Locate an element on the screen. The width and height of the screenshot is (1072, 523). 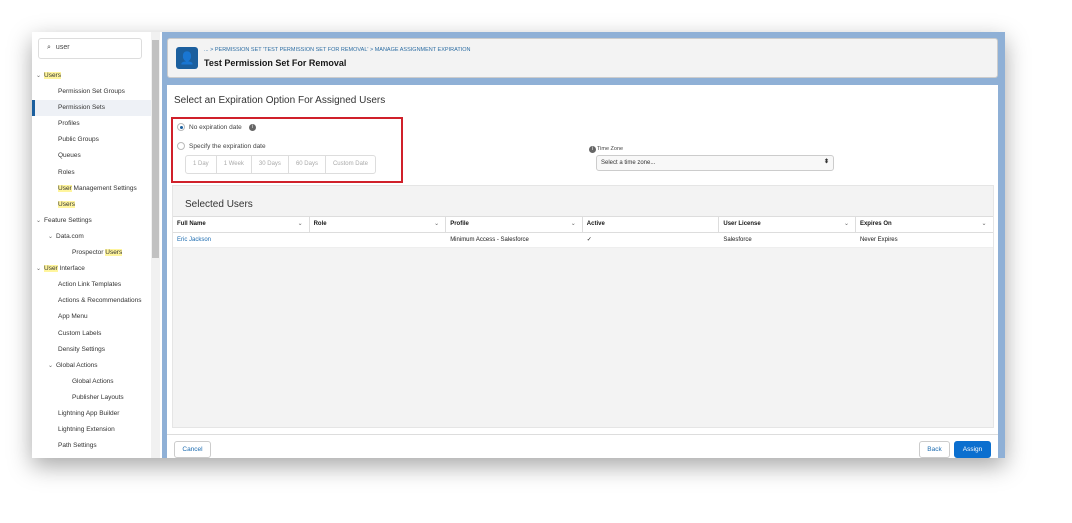
sidebar-scrollbar is located at coordinates (155, 245).